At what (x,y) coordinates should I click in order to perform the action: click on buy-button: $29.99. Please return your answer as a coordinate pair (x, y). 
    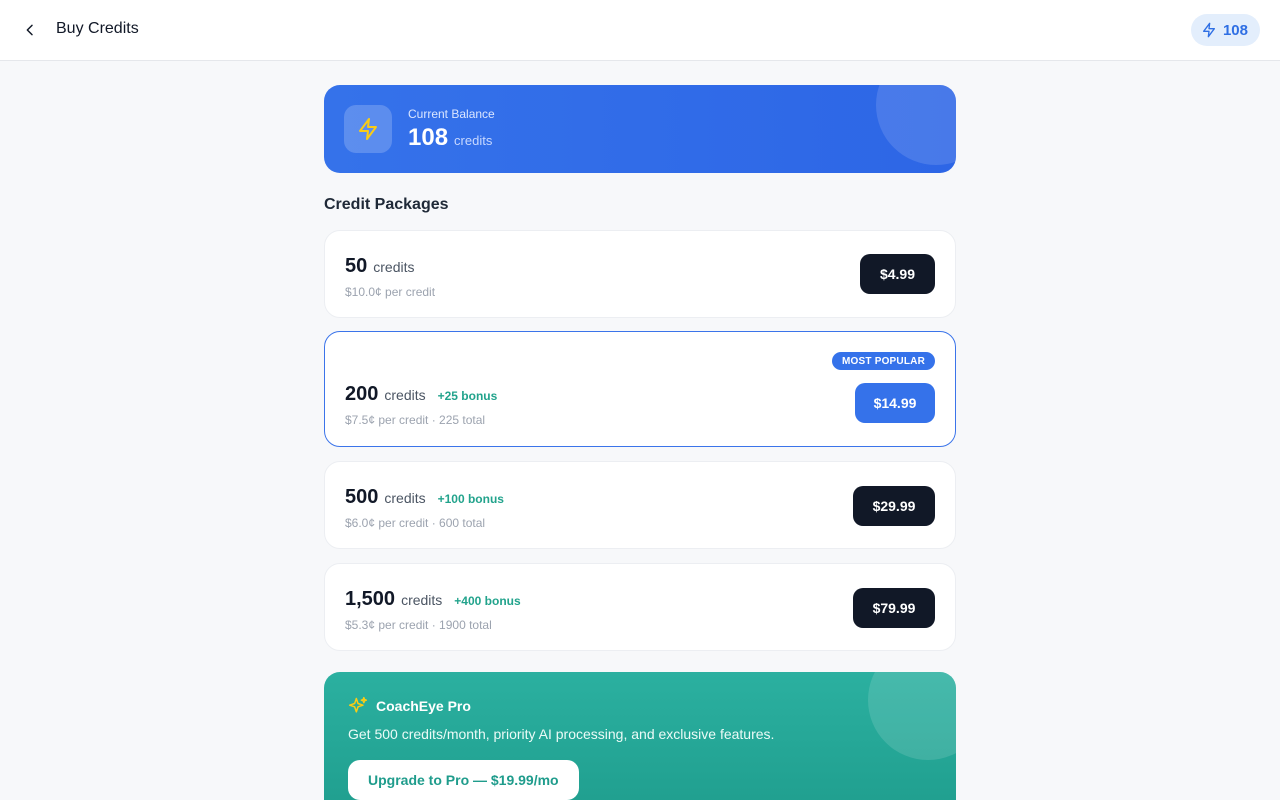
    Looking at the image, I should click on (894, 506).